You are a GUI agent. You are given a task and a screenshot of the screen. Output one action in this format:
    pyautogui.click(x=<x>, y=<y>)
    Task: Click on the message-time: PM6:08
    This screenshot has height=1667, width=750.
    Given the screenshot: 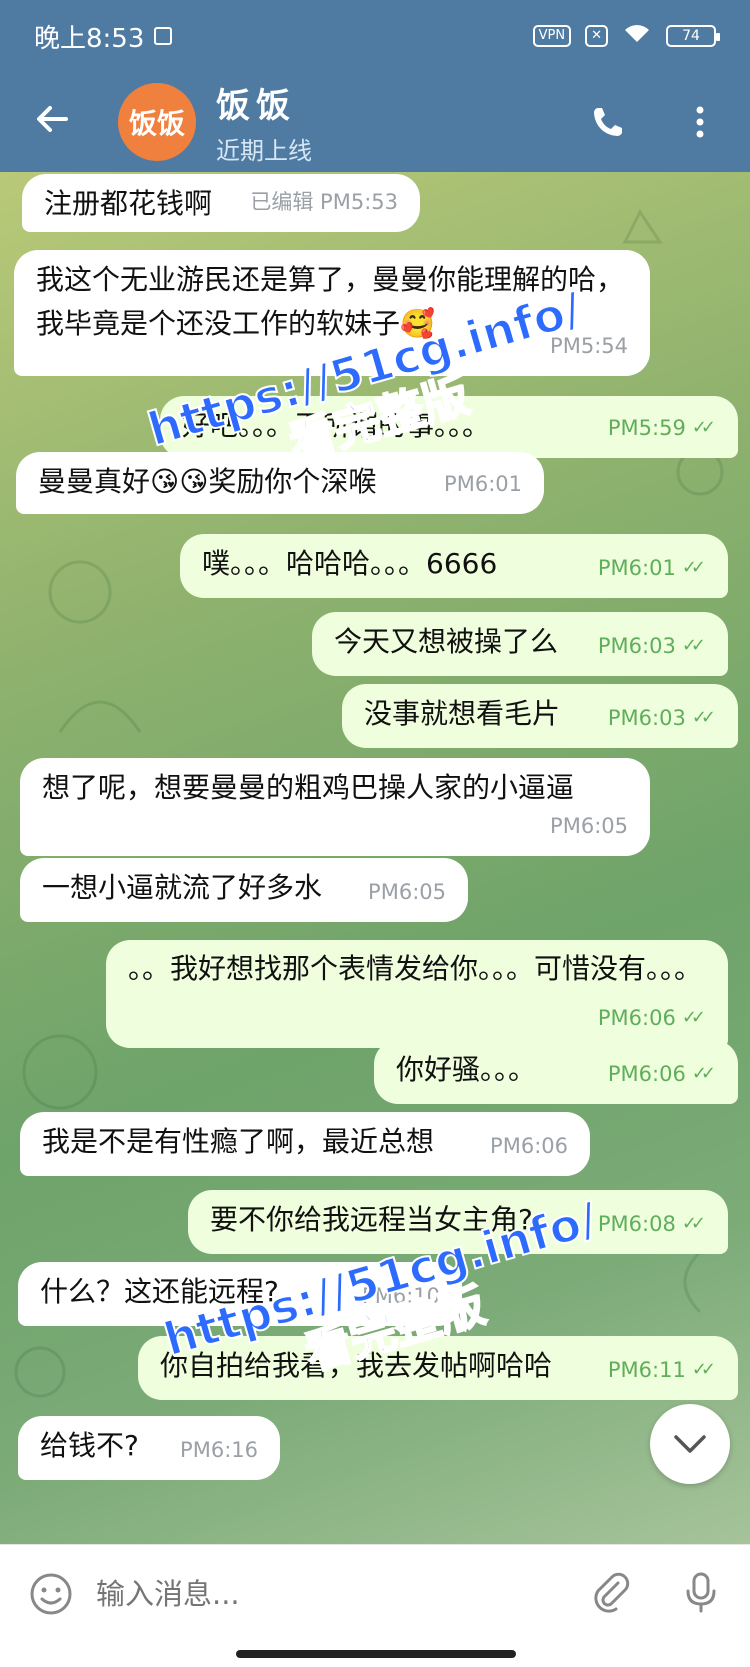 What is the action you would take?
    pyautogui.click(x=636, y=1224)
    